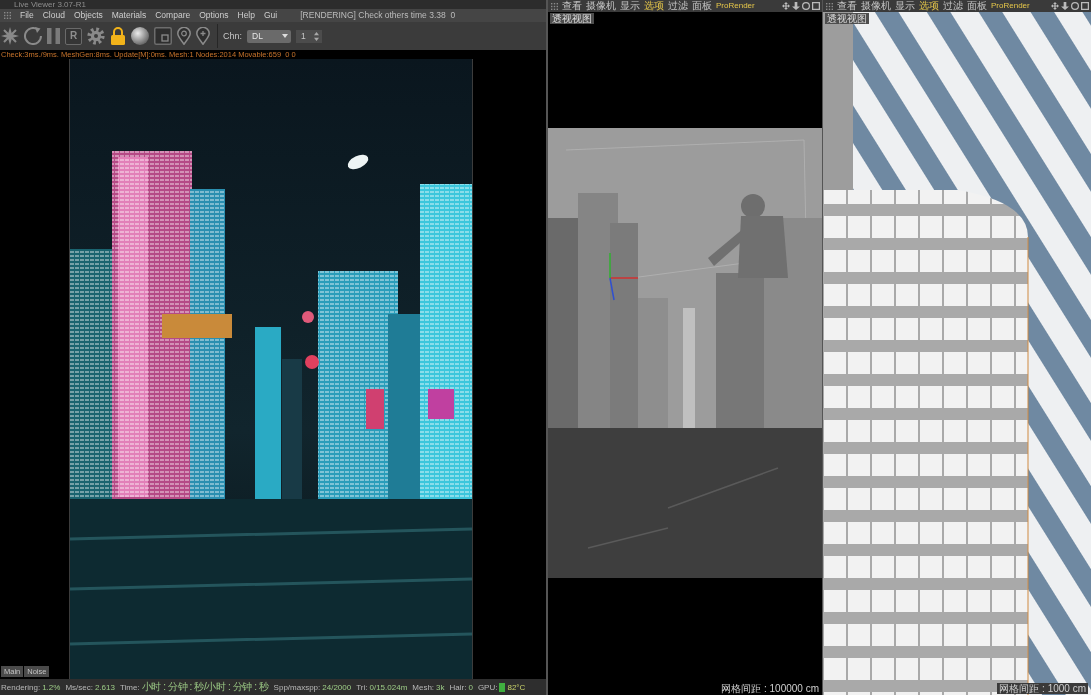 The width and height of the screenshot is (1091, 695). I want to click on lock-icon, so click(118, 36).